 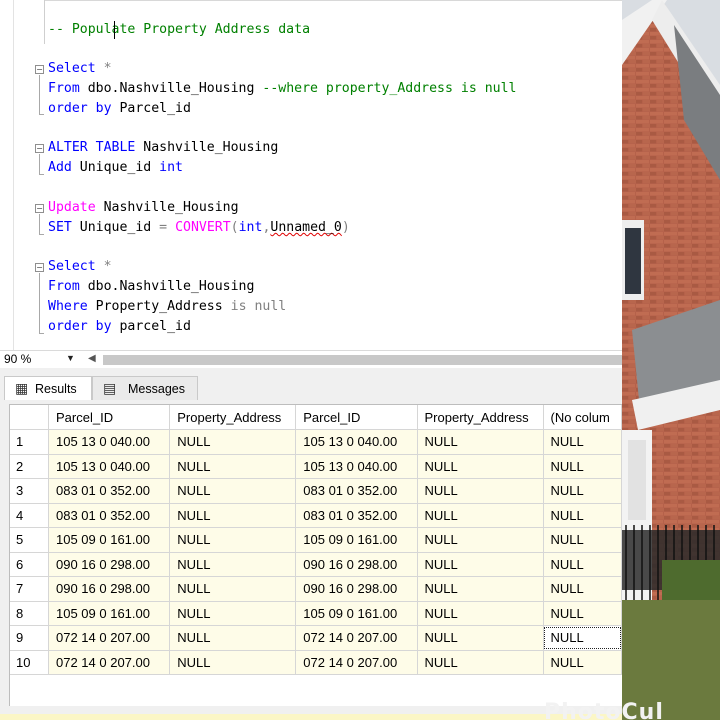 What do you see at coordinates (29, 564) in the screenshot?
I see `row-number: 6` at bounding box center [29, 564].